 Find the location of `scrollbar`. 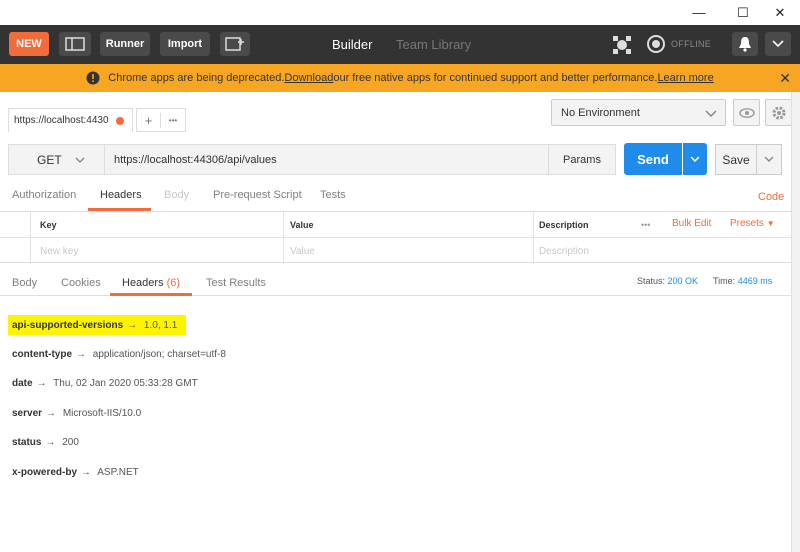

scrollbar is located at coordinates (795, 322).